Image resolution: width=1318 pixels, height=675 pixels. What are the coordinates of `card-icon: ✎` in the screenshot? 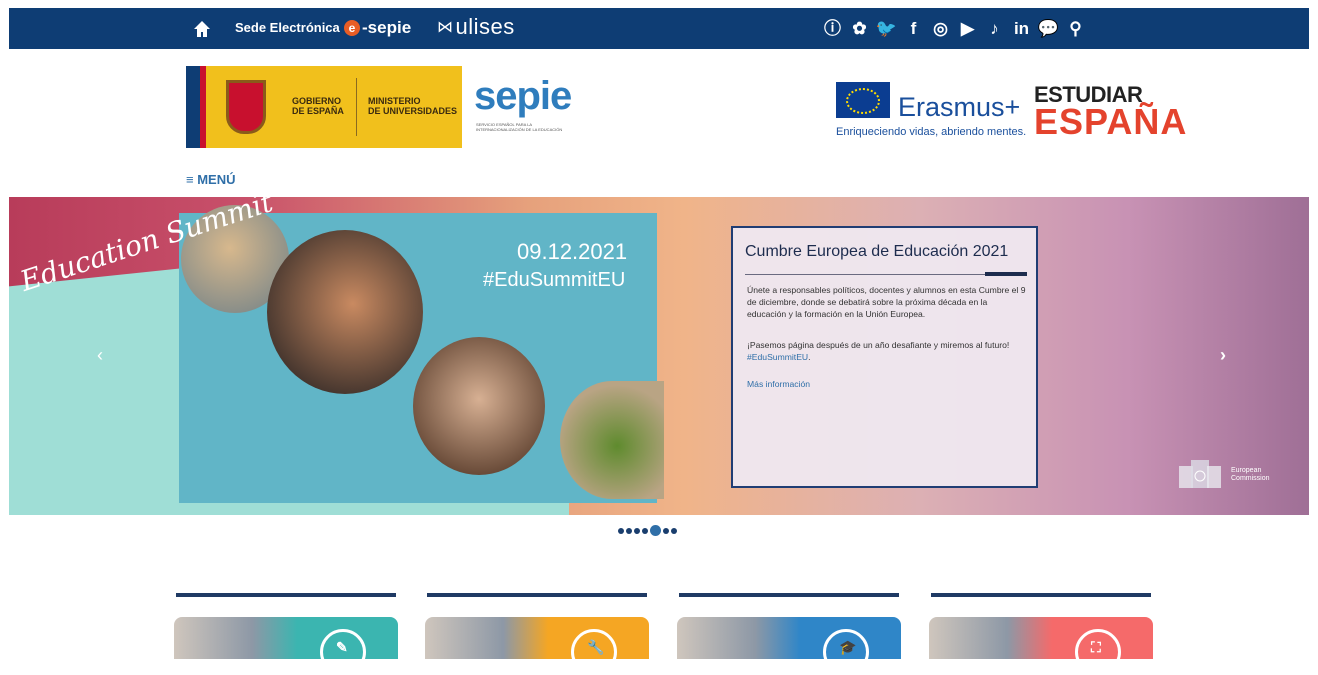 It's located at (342, 647).